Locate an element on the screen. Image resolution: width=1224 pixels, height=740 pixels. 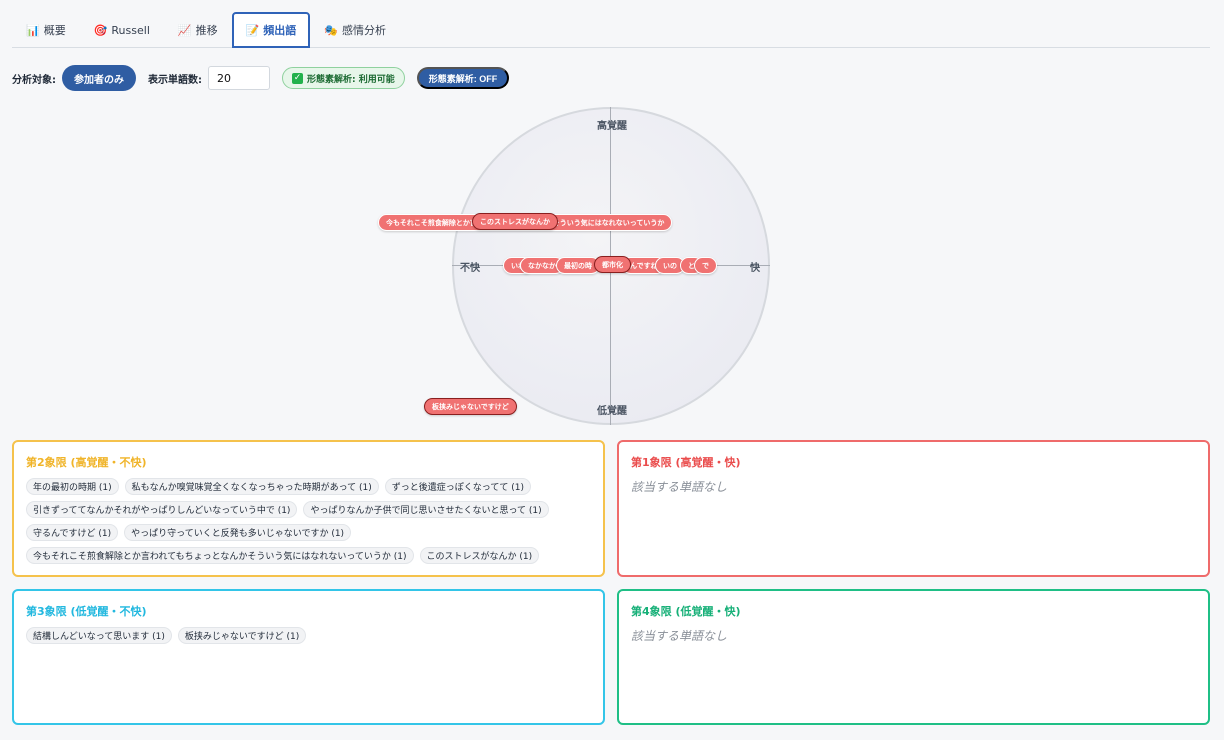
word-chip: 結構しんどいなって思います (1) is located at coordinates (99, 635).